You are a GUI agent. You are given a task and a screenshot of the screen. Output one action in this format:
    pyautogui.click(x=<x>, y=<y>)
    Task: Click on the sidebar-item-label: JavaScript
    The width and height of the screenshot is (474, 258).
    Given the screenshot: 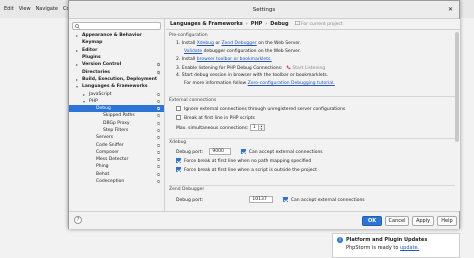 What is the action you would take?
    pyautogui.click(x=100, y=94)
    